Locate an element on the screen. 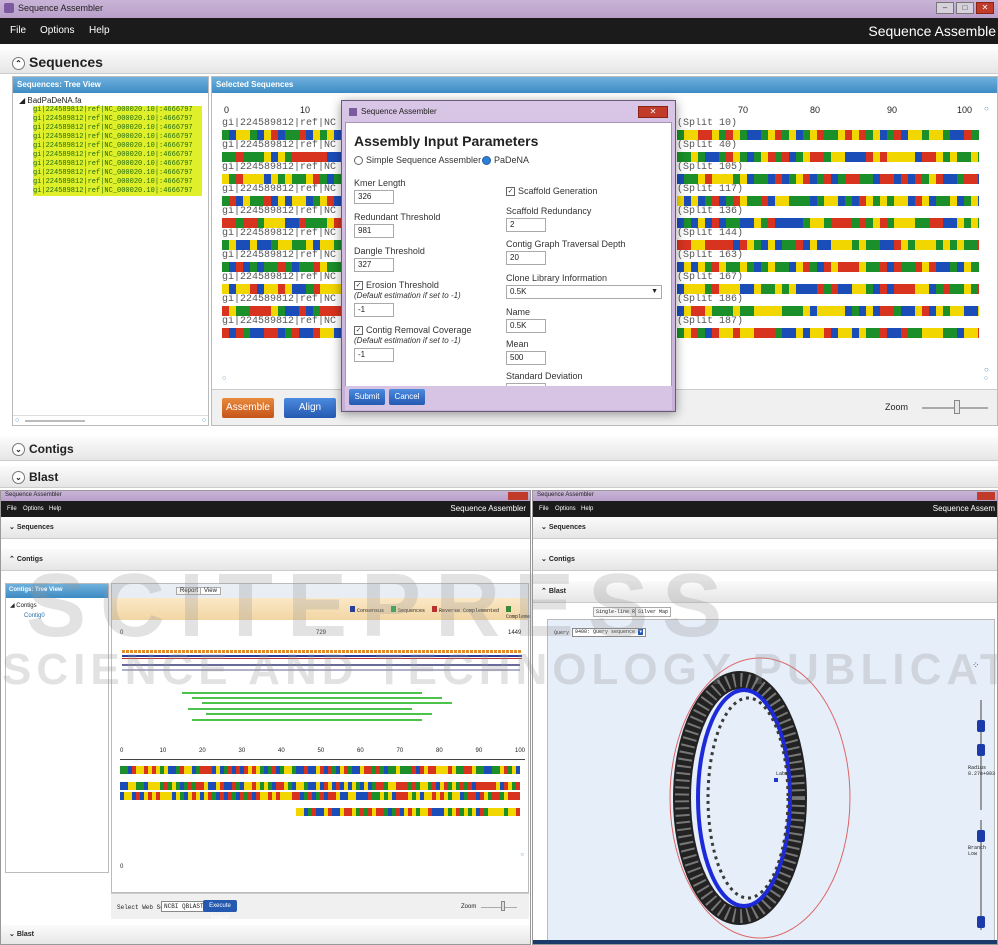  br-sequences-chevron-icon: ⌄ is located at coordinates (545, 527).